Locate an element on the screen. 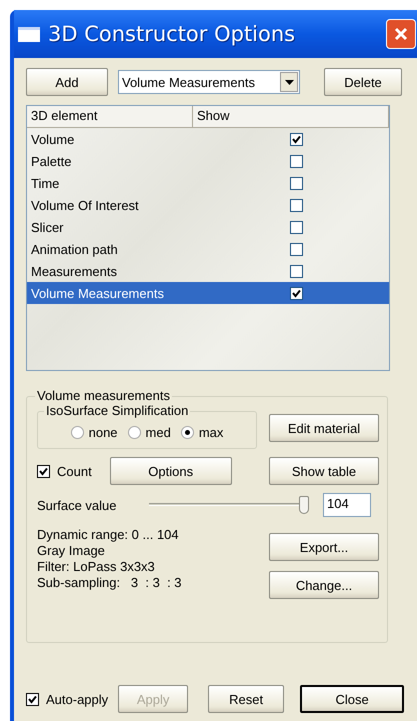 Image resolution: width=417 pixels, height=721 pixels. count-checkbox is located at coordinates (43, 471).